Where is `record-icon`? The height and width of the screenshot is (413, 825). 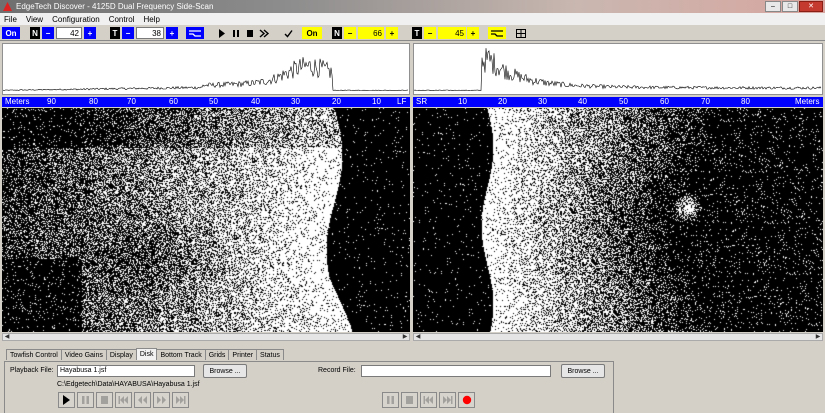
record-icon is located at coordinates (466, 400).